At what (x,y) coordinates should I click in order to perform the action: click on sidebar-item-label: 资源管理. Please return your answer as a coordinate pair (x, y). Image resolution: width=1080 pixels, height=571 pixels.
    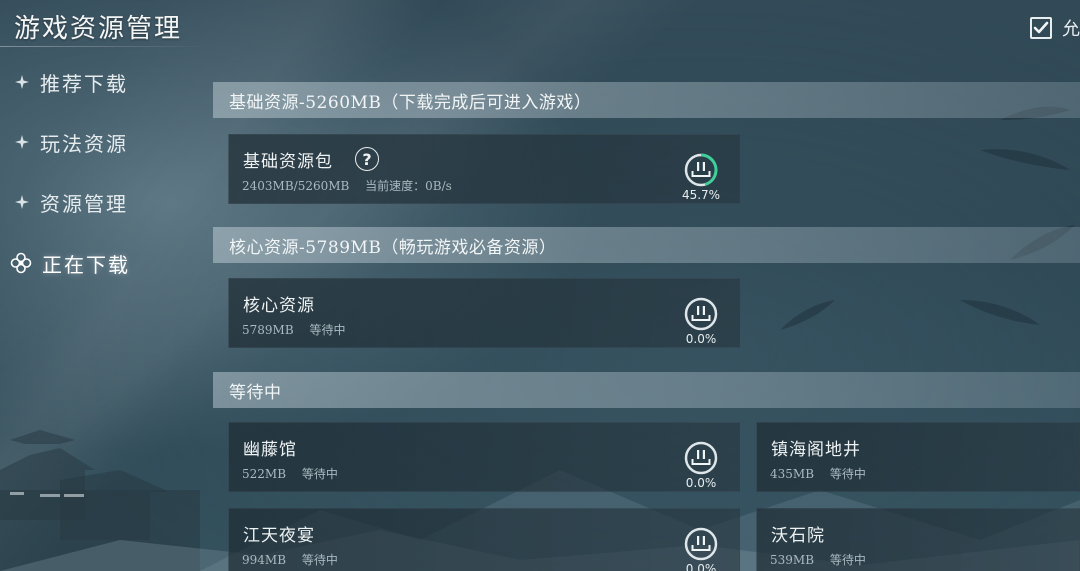
    Looking at the image, I should click on (84, 203).